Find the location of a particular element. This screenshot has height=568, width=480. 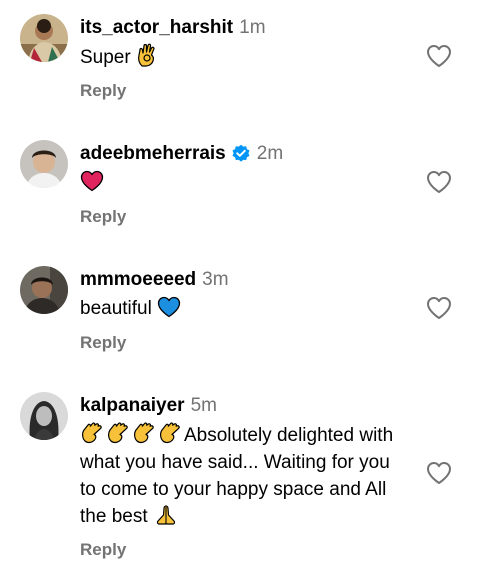

timestamp: 3m is located at coordinates (215, 279).